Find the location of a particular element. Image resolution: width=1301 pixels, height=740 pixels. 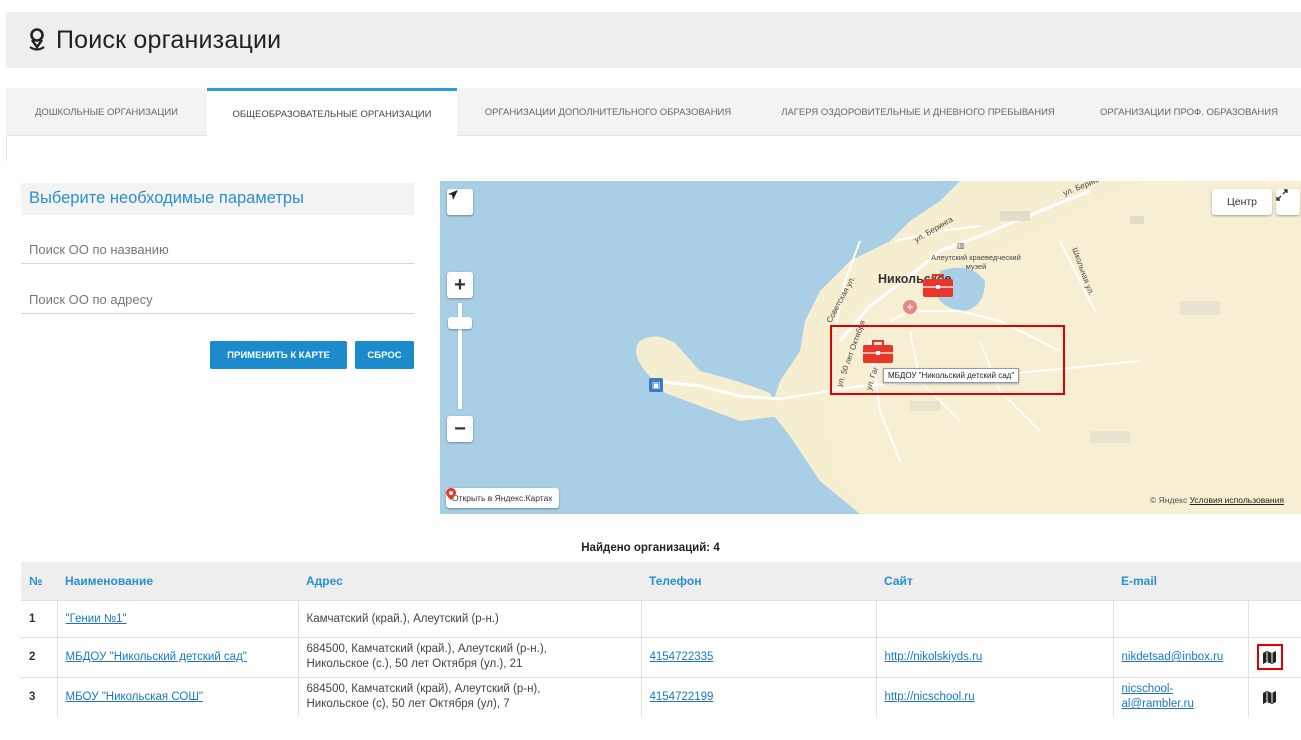

row-number: 2 is located at coordinates (39, 656).